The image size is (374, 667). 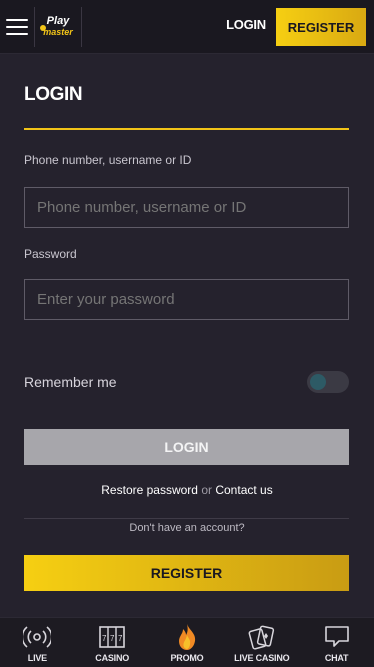 What do you see at coordinates (50, 254) in the screenshot?
I see `password-label: Password` at bounding box center [50, 254].